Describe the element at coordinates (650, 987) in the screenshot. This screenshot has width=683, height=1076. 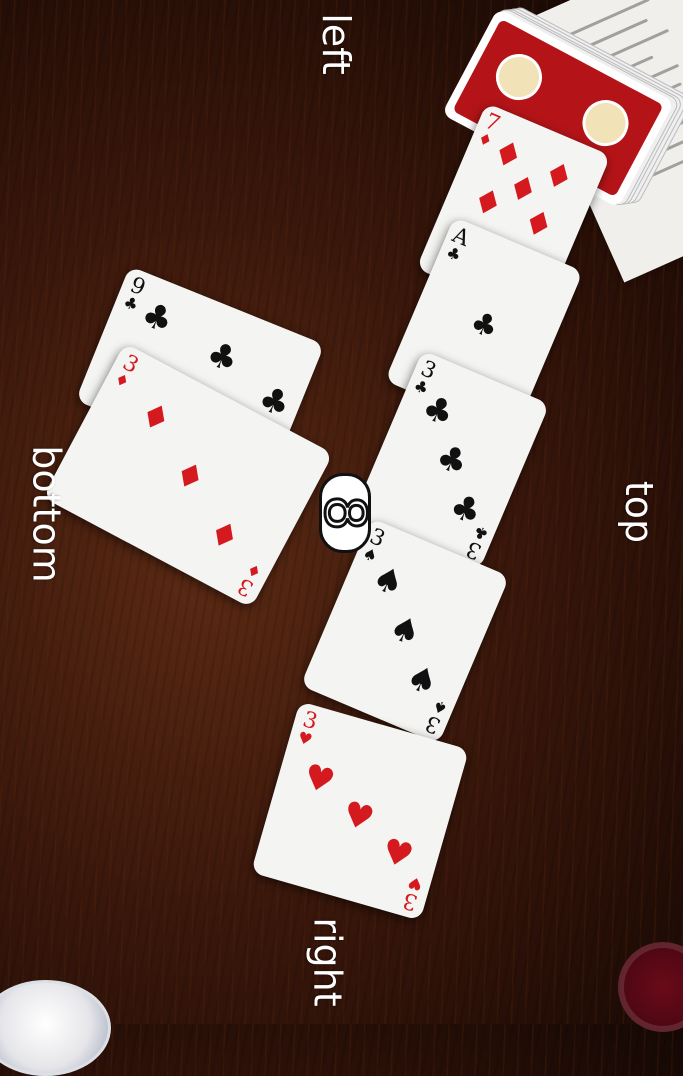
I see `red-poker-chip` at that location.